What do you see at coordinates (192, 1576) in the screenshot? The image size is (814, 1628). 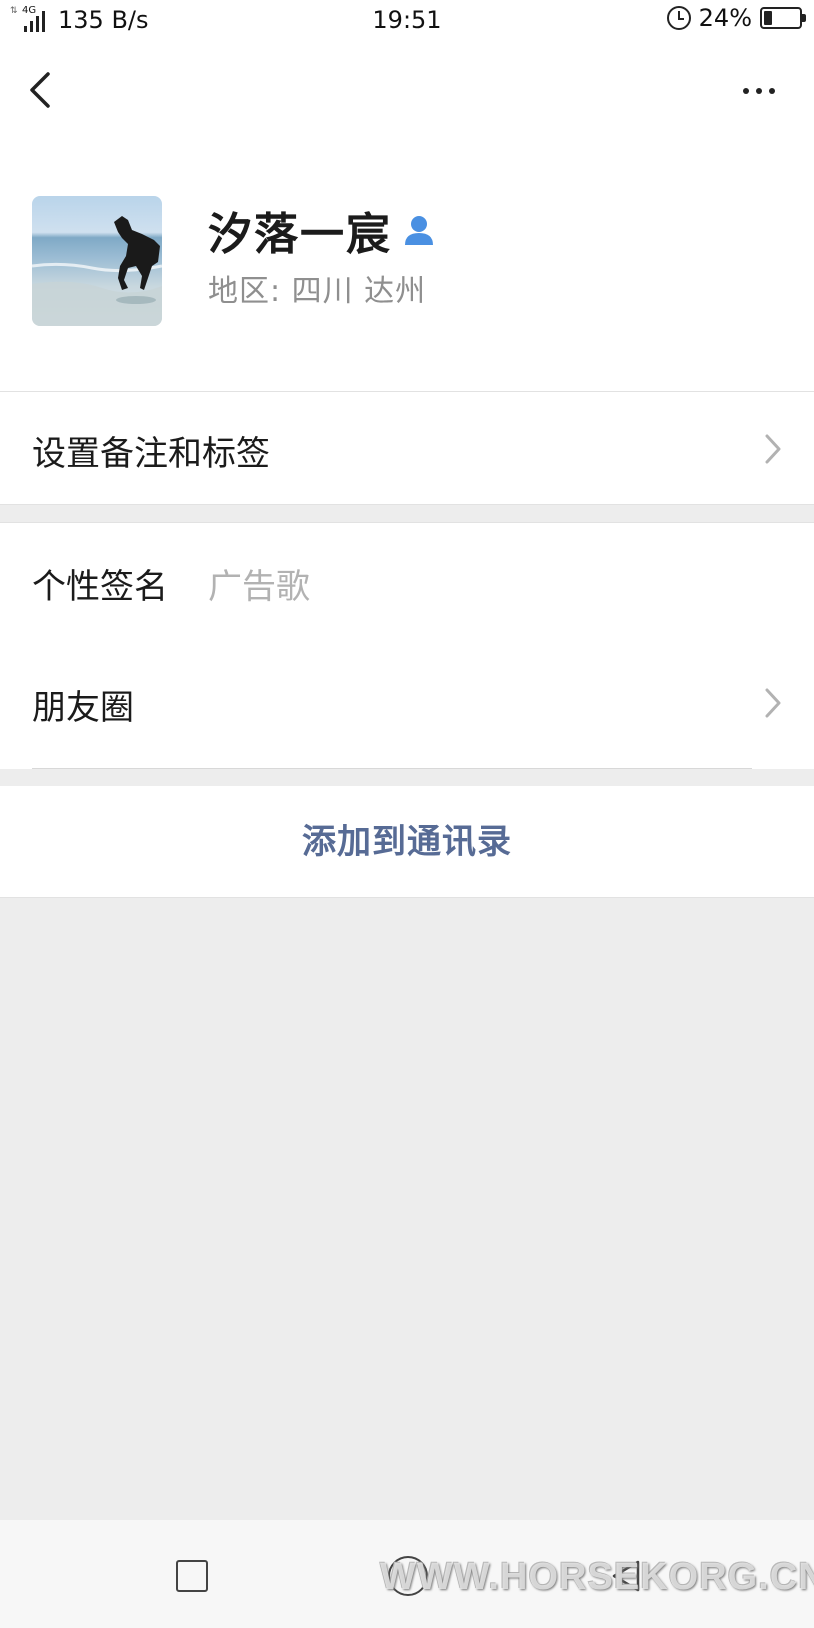 I see `recent-apps-button` at bounding box center [192, 1576].